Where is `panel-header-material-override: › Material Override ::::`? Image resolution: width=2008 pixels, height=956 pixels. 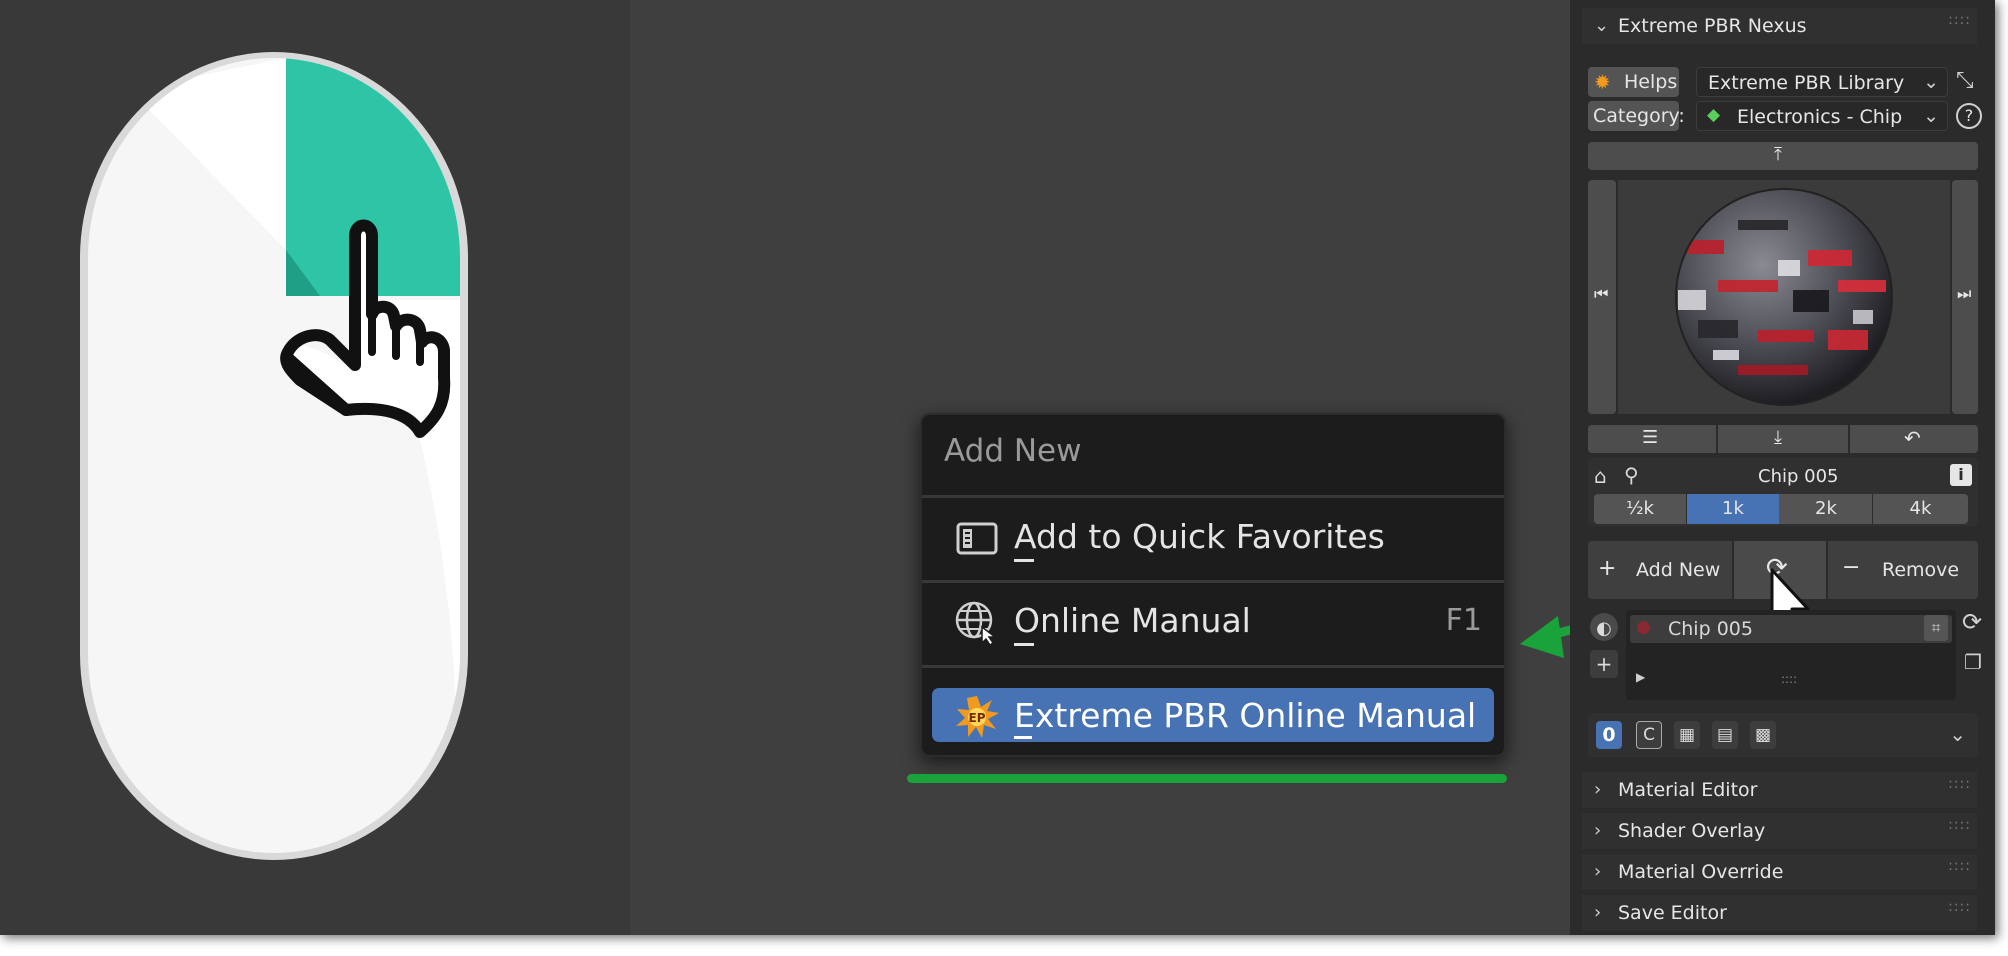 panel-header-material-override: › Material Override :::: is located at coordinates (1779, 872).